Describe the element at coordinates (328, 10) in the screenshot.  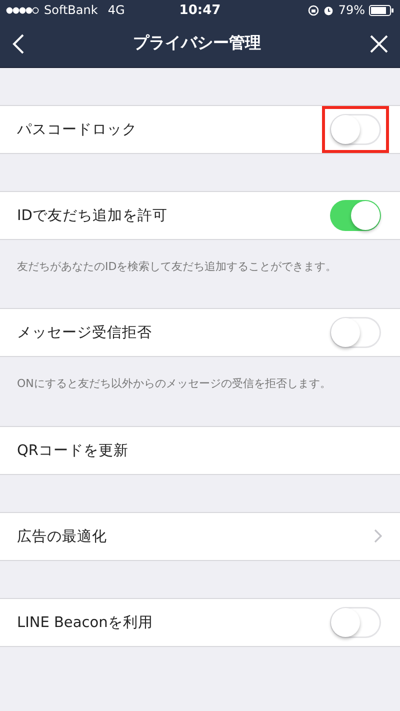
I see `alarm-icon` at that location.